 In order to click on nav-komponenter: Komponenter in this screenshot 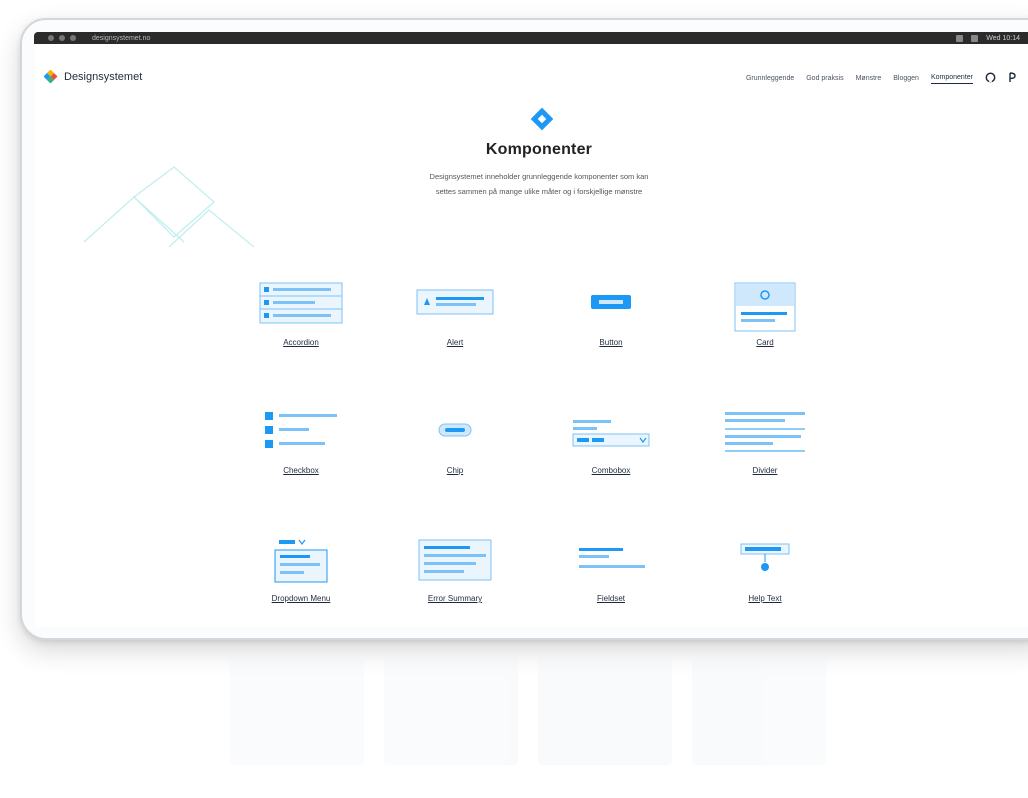, I will do `click(951, 79)`.